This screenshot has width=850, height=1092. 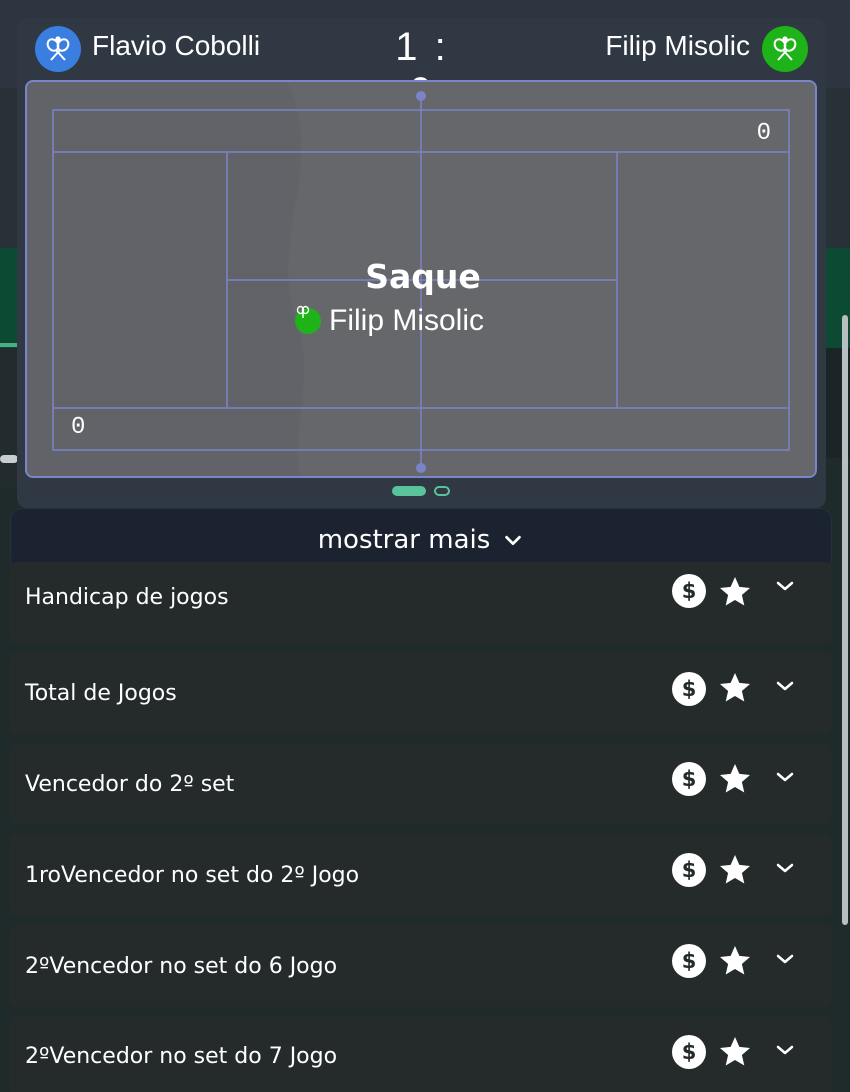 I want to click on away-player-name: Filip Misolic, so click(x=677, y=45).